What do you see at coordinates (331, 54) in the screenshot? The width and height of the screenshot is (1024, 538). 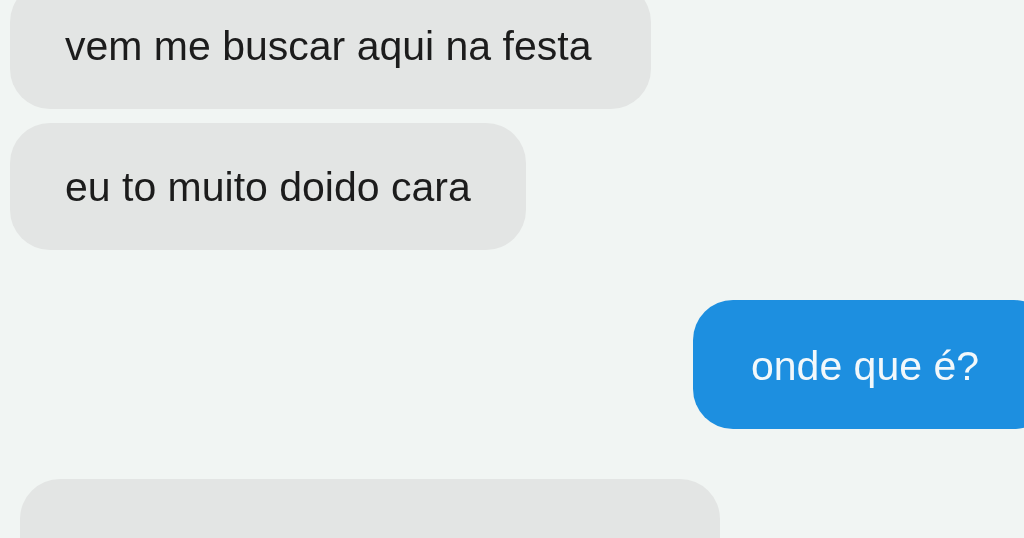 I see `received-message-bubble: vem me buscar aqui na festa` at bounding box center [331, 54].